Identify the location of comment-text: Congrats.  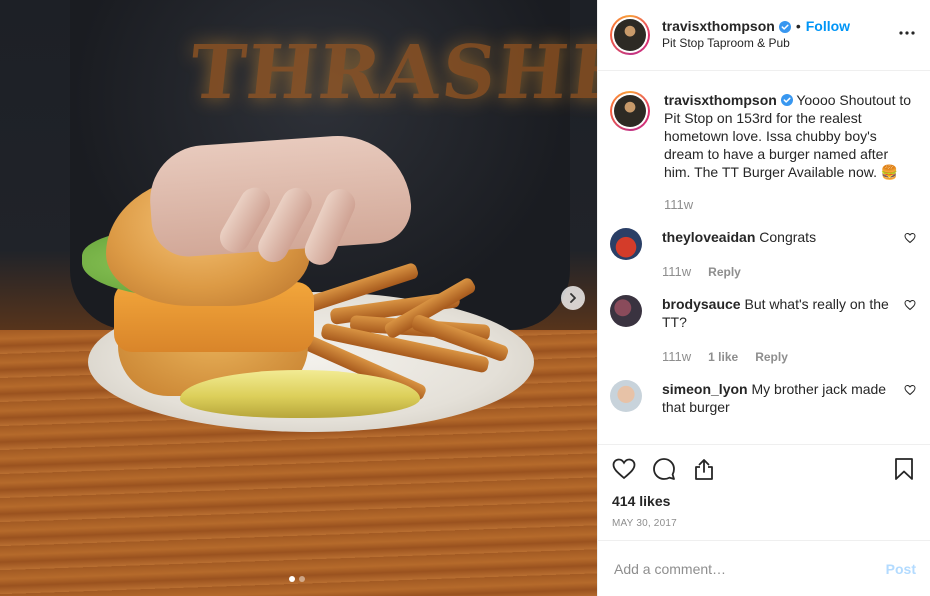
(788, 237).